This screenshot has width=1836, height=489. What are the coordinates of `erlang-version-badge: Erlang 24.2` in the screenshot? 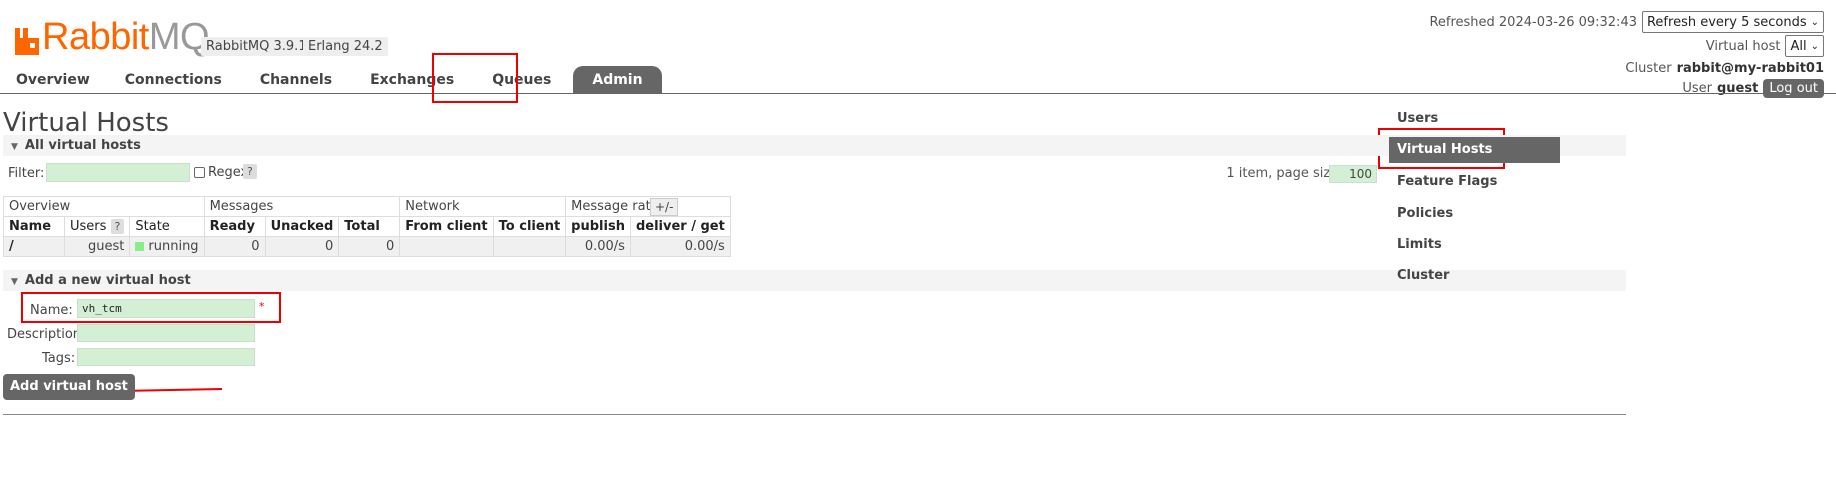 It's located at (345, 46).